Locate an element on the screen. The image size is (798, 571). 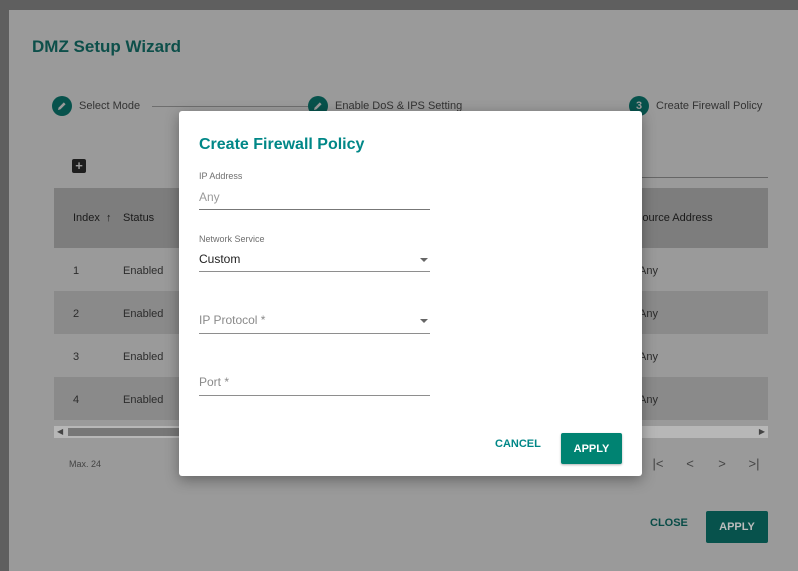
close-button: CLOSE is located at coordinates (669, 523).